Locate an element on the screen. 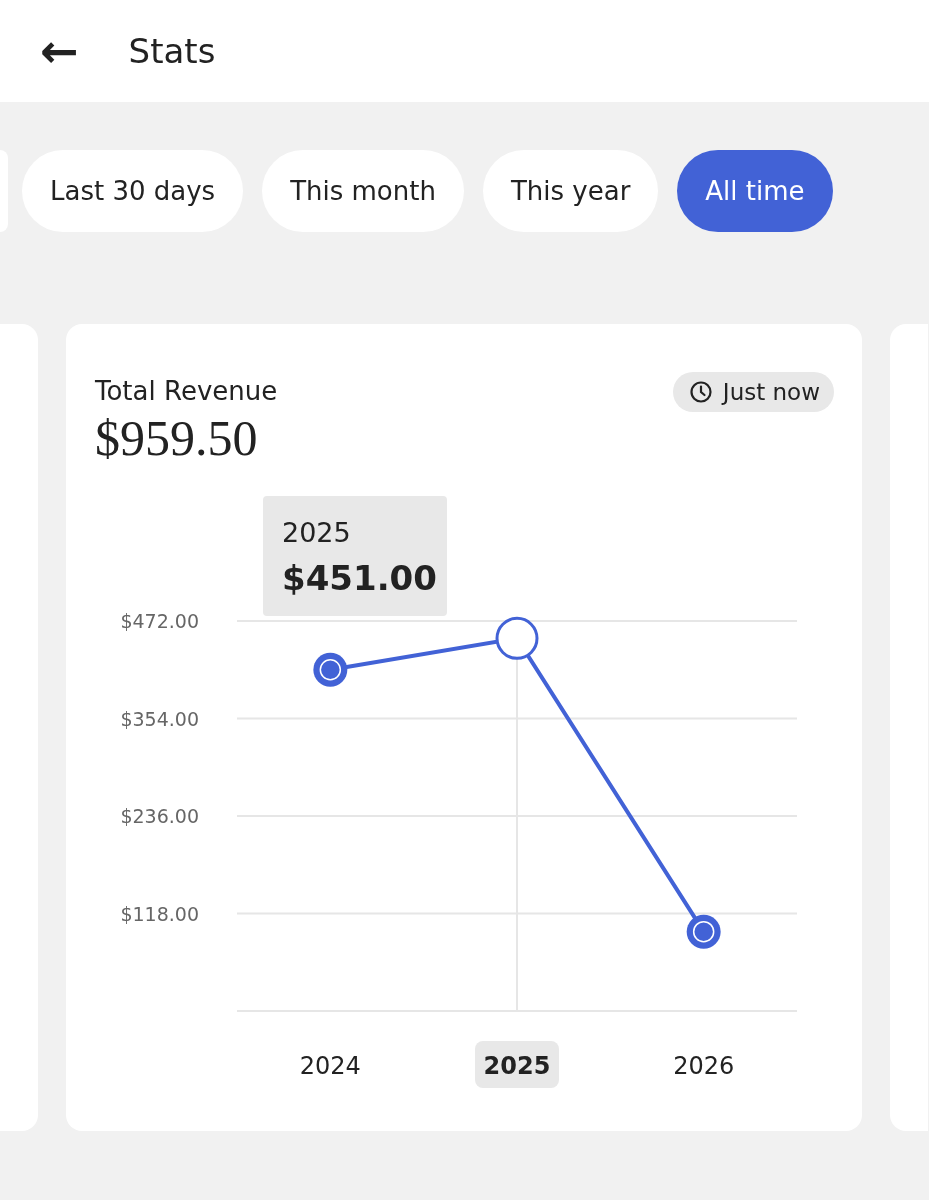  filter-chip: Last 30 days is located at coordinates (133, 191).